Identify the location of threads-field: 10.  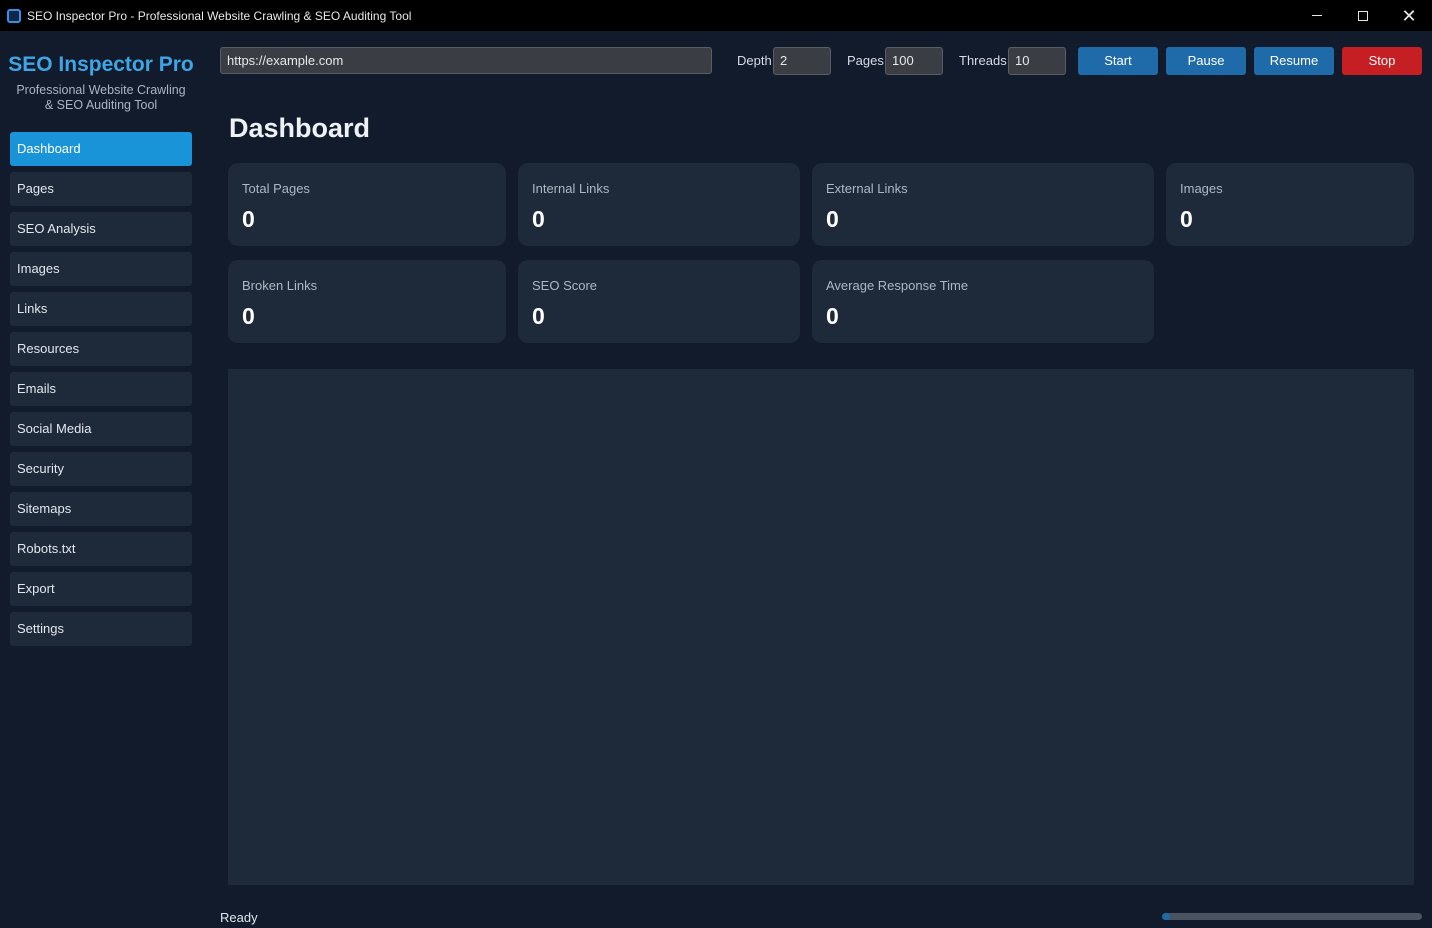
(1037, 61).